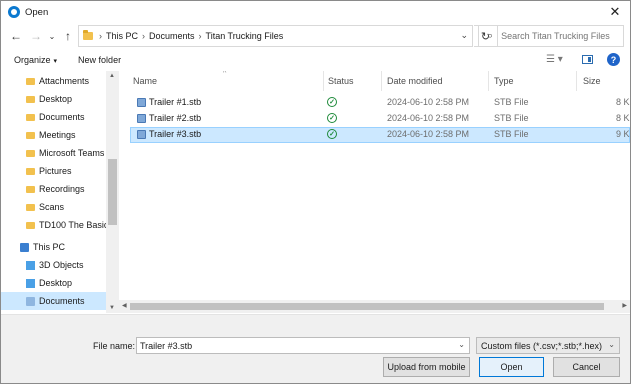  What do you see at coordinates (225, 74) in the screenshot?
I see `sort-ascending-icon: ^` at bounding box center [225, 74].